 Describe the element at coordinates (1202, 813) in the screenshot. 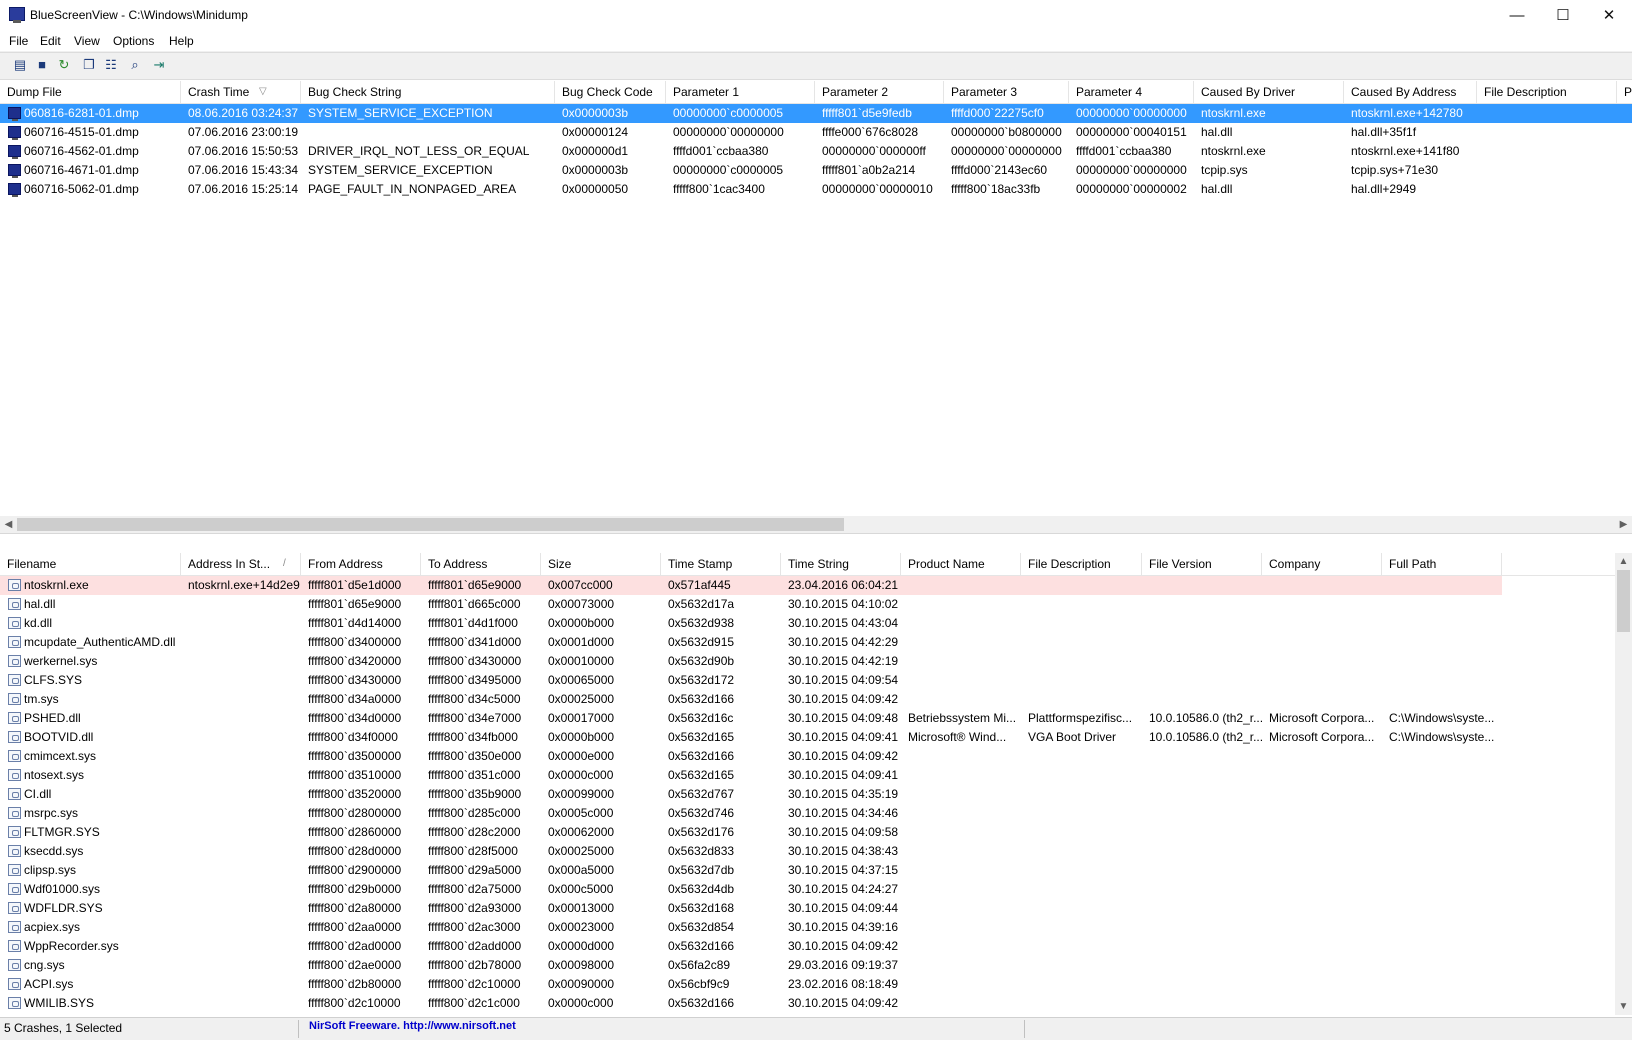

I see `cell-file-version` at that location.